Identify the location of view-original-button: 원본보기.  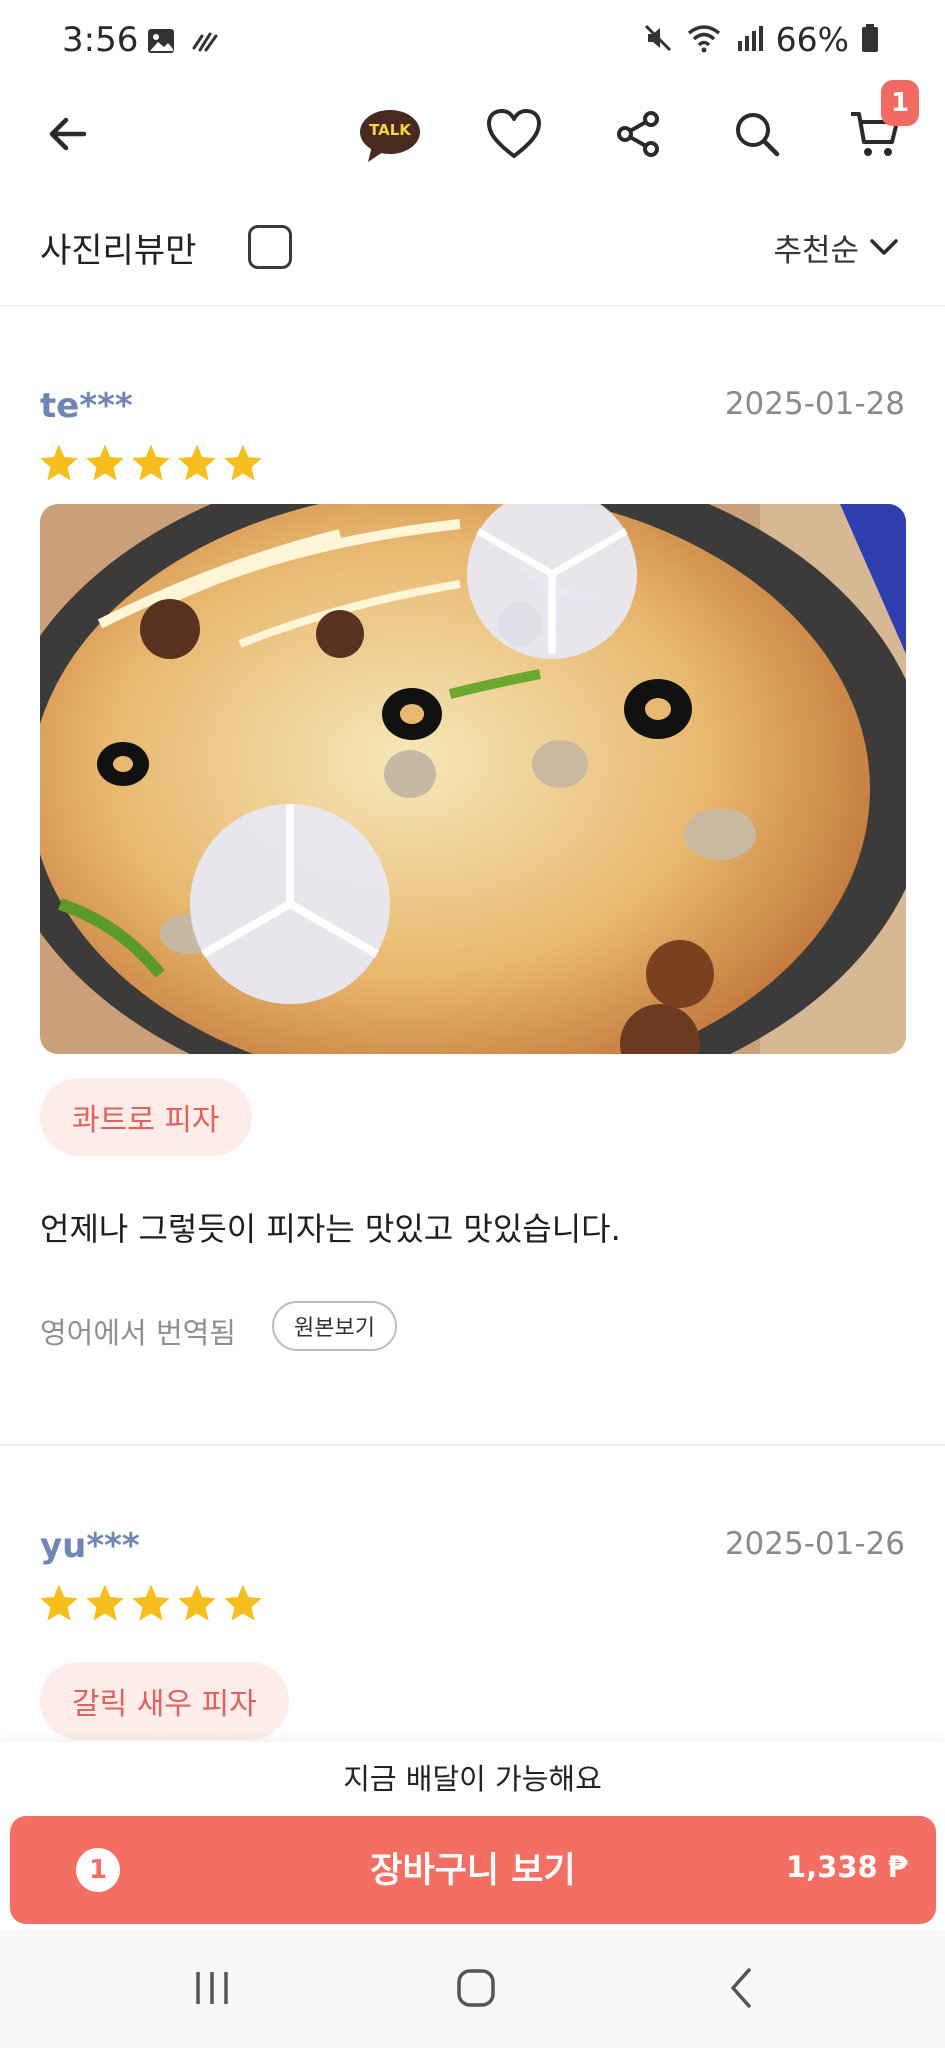
(334, 1326).